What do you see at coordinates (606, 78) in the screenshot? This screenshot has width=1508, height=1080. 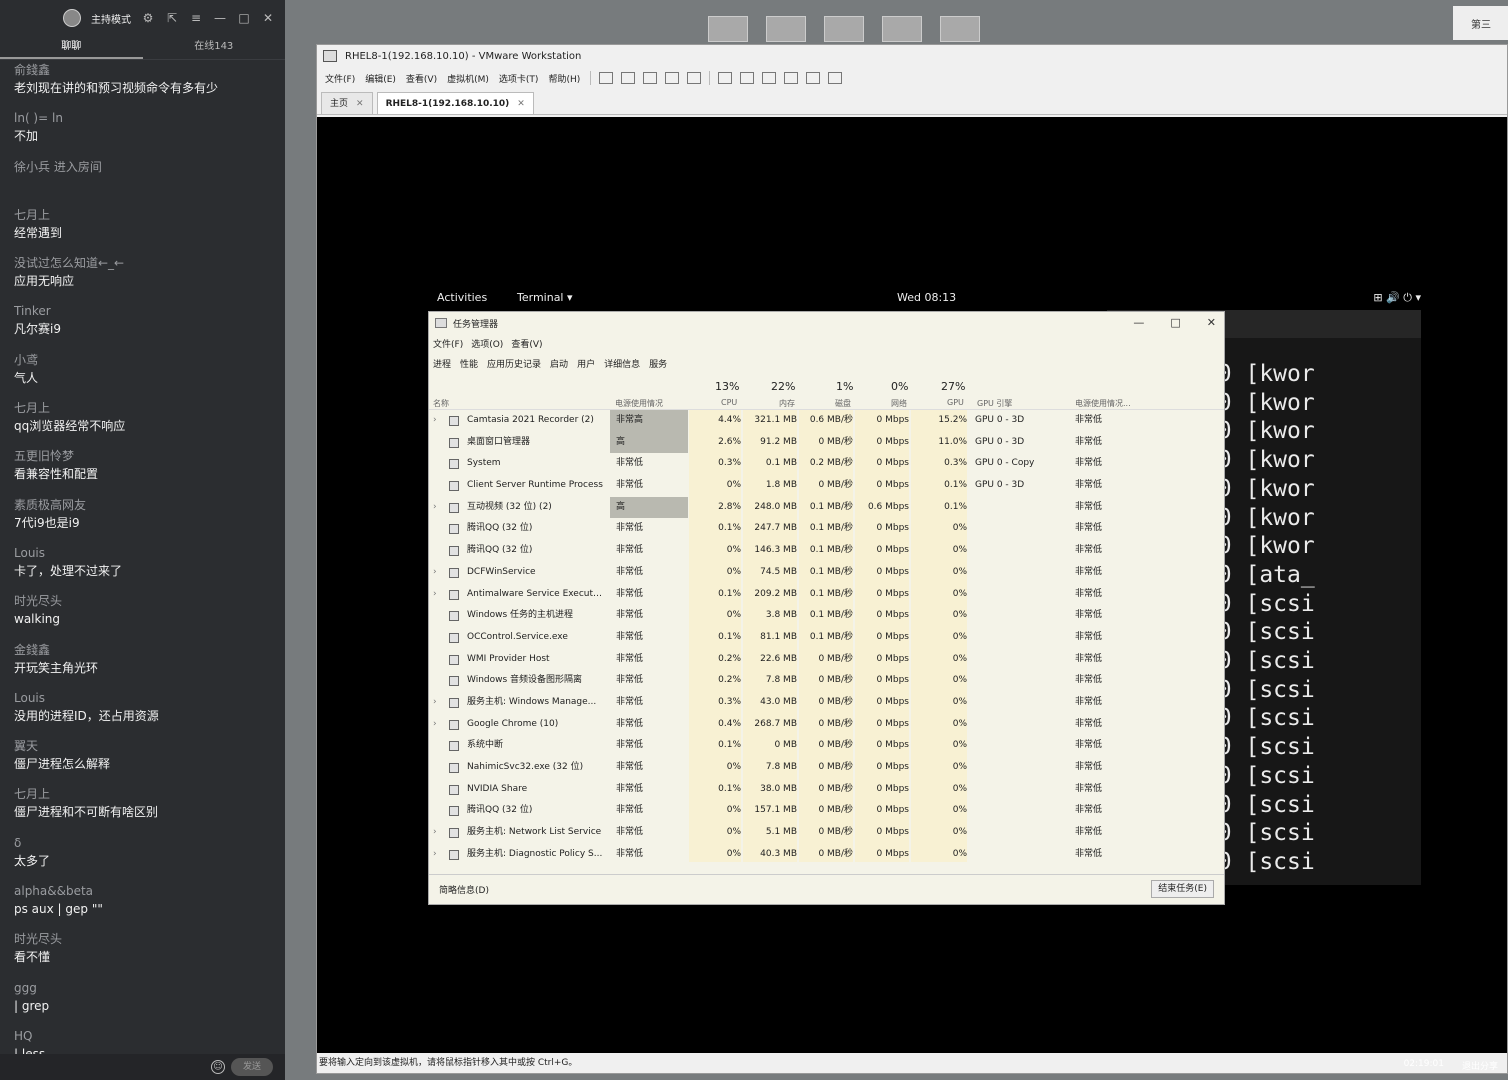 I see `pause-icon` at bounding box center [606, 78].